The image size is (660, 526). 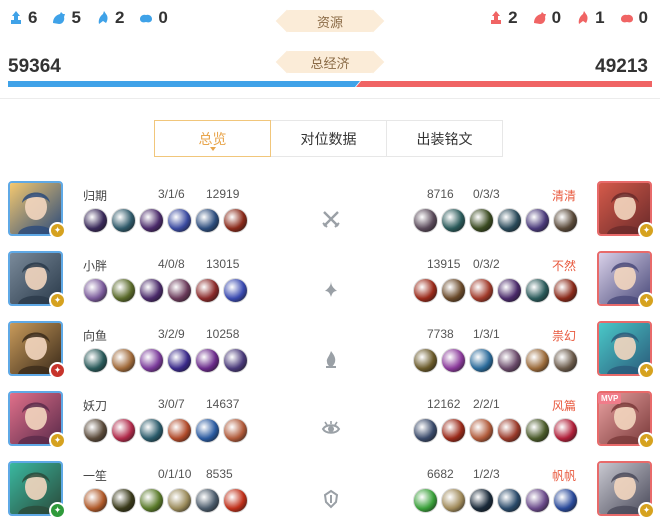 What do you see at coordinates (563, 336) in the screenshot?
I see `red-player-name: 祟幻` at bounding box center [563, 336].